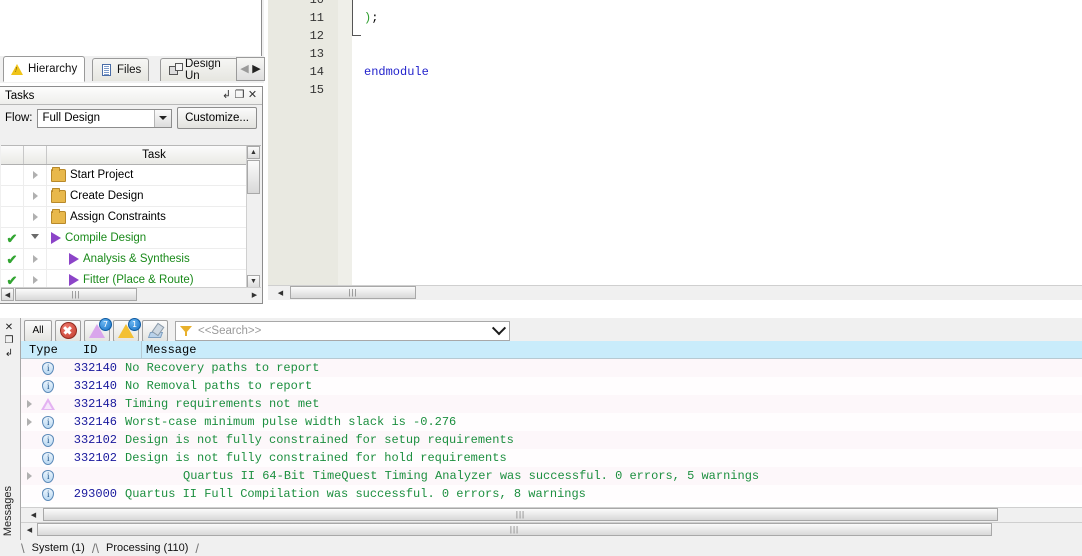  Describe the element at coordinates (675, 18) in the screenshot. I see `code-line: 11);` at that location.